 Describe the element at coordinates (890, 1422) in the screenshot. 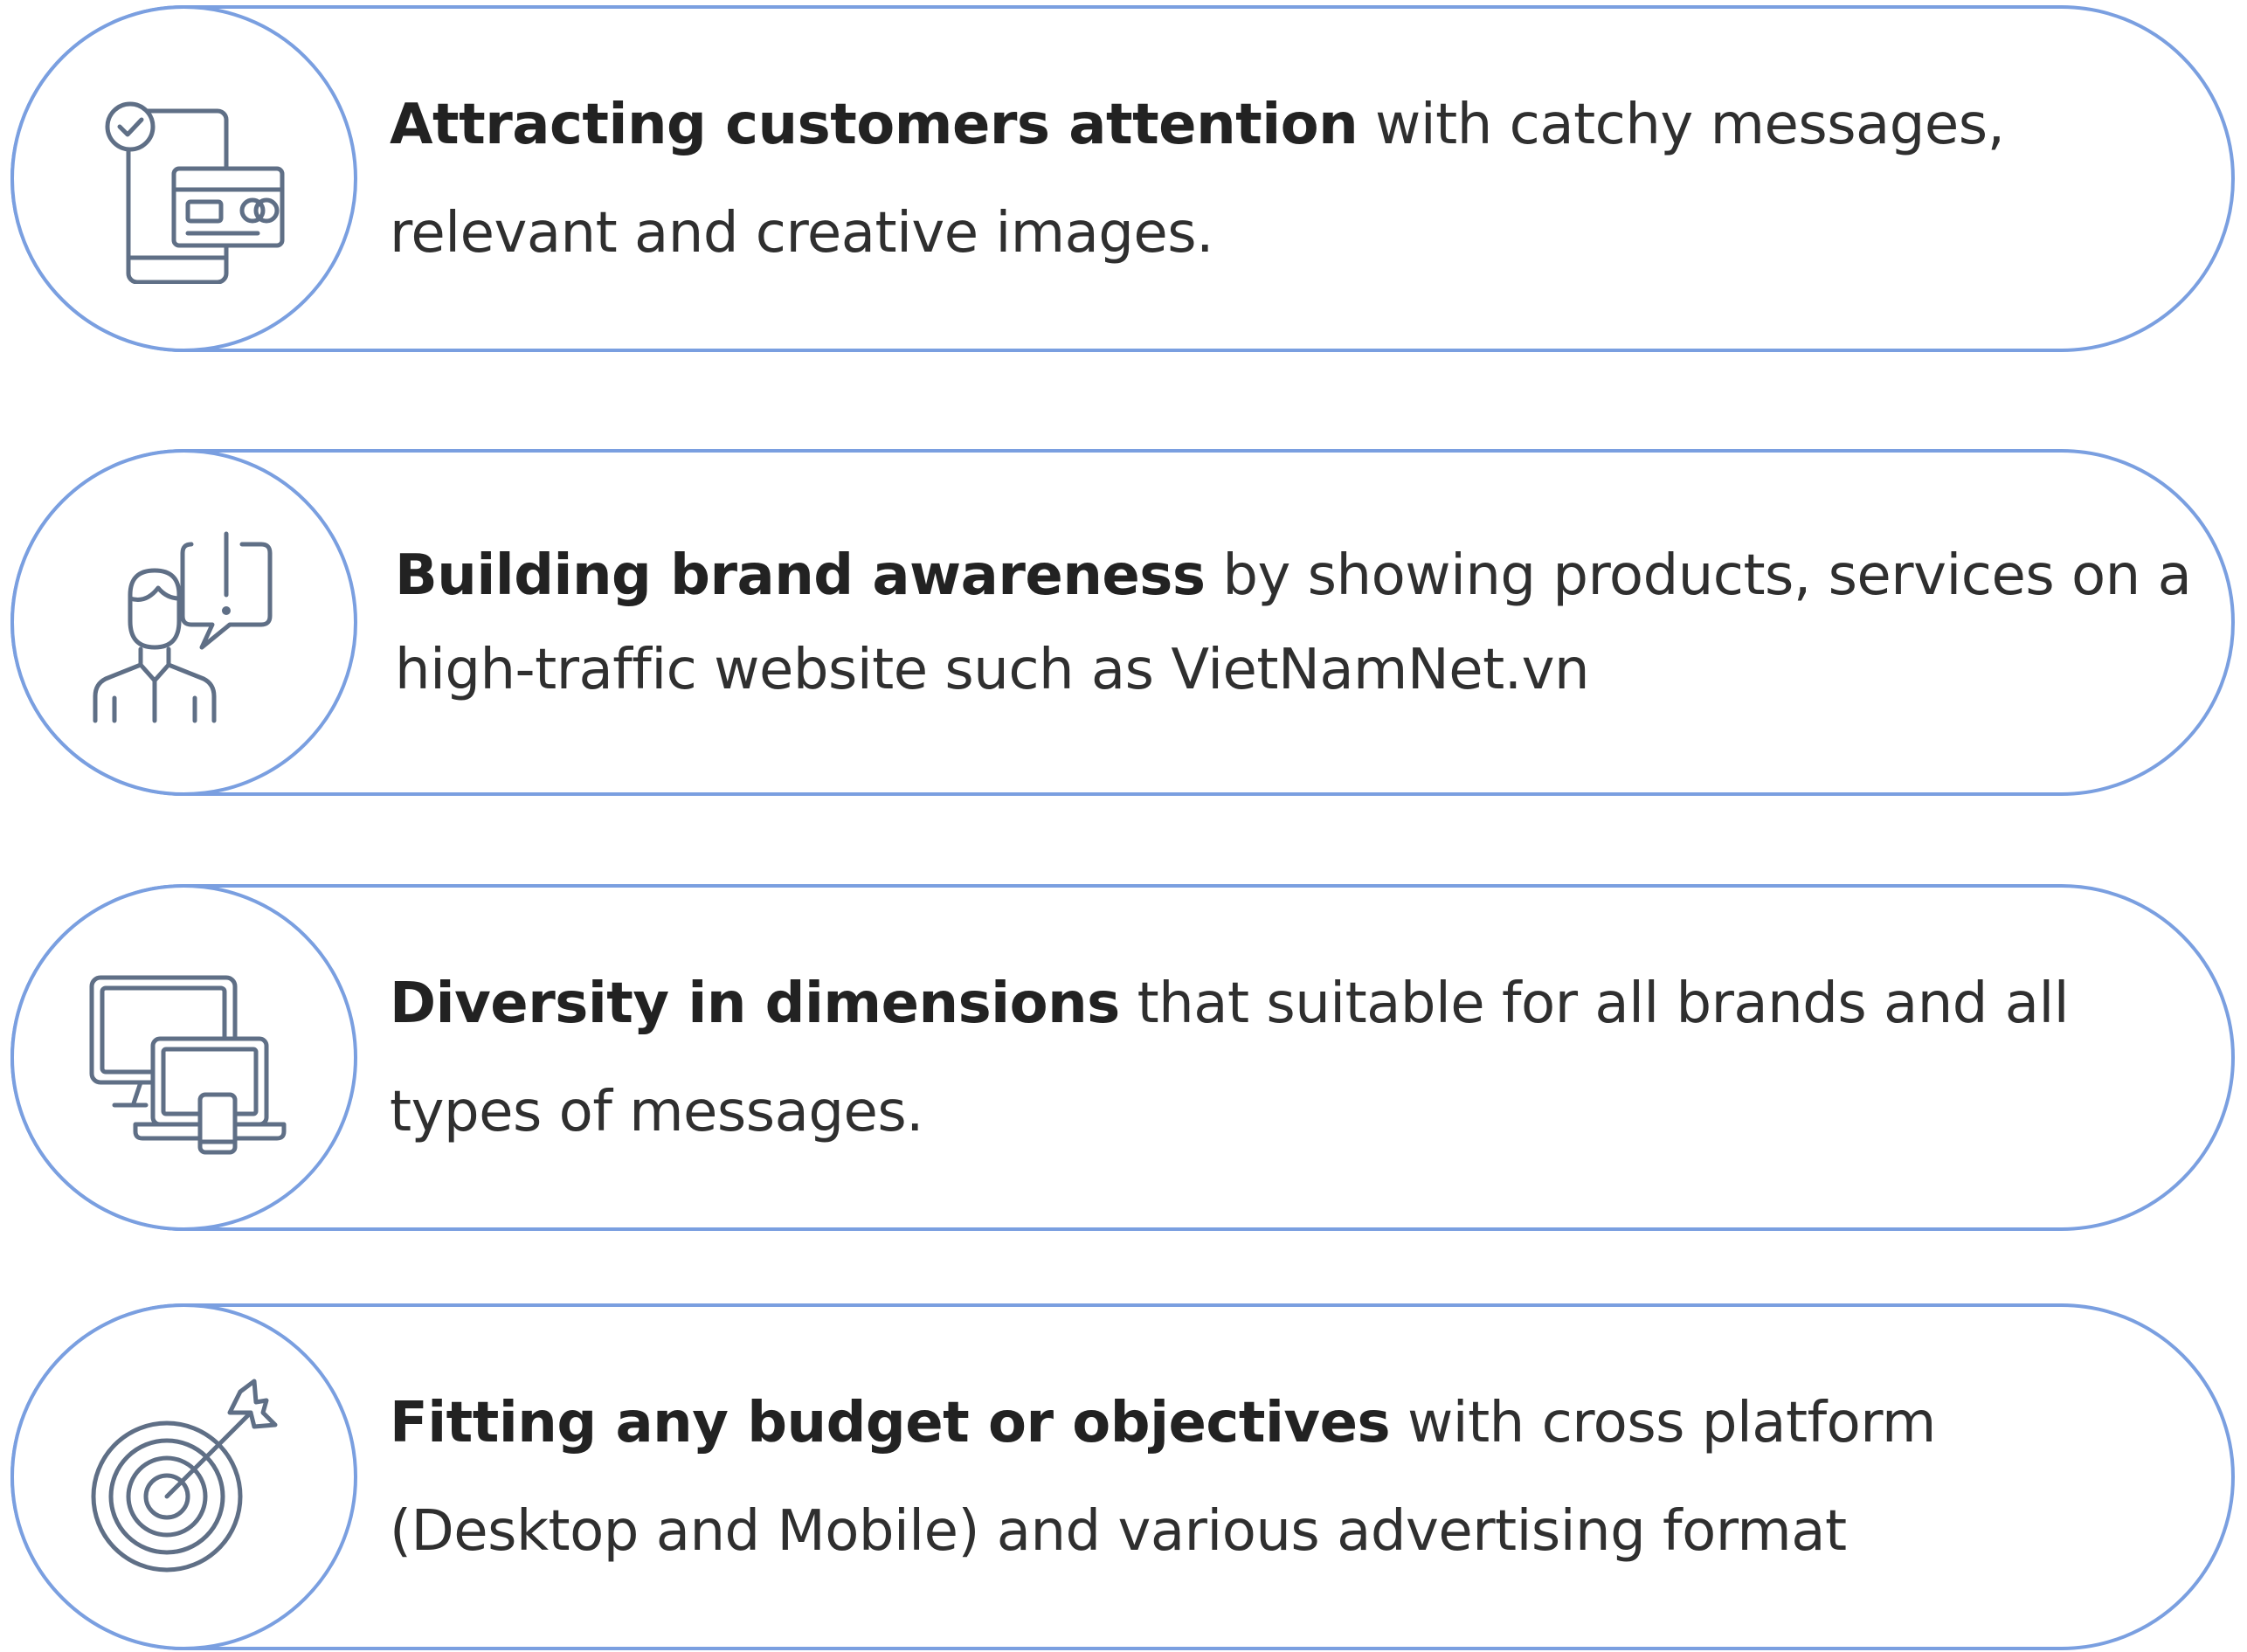

I see `benefit-title: Fitting any budget or objectives` at that location.